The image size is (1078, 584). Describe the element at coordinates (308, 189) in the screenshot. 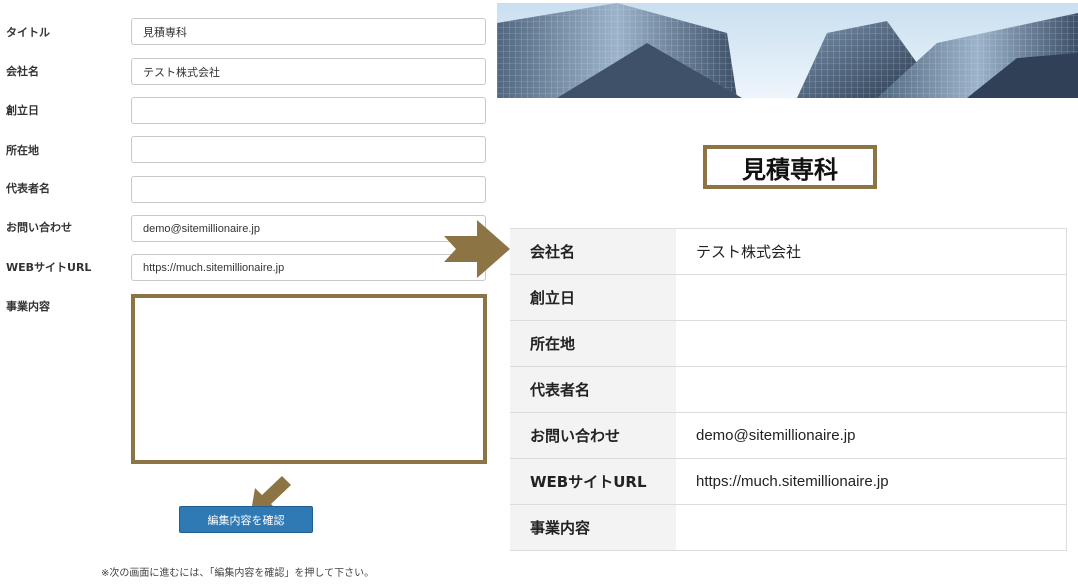

I see `representative-input` at that location.